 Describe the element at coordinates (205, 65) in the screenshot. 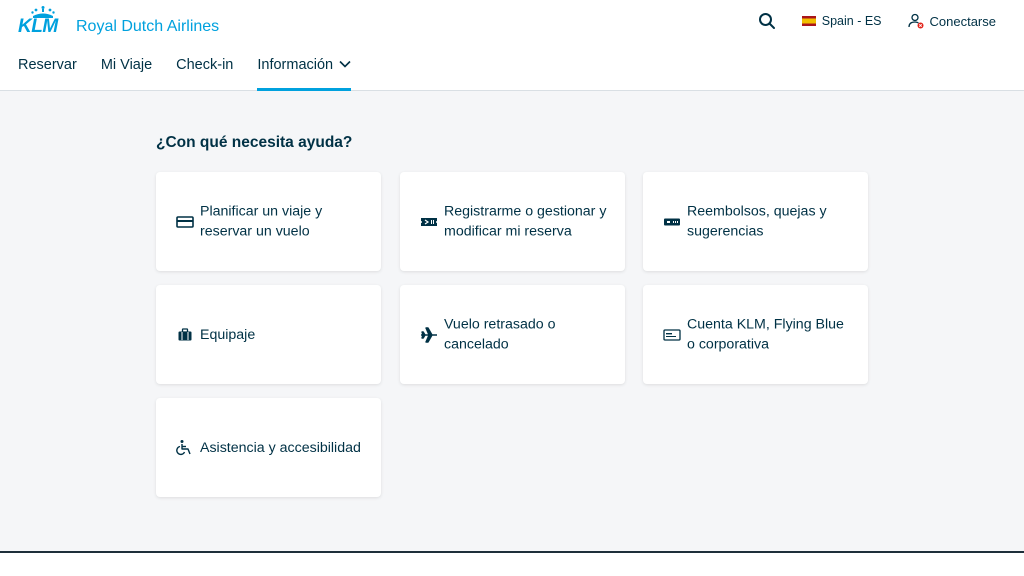

I see `nav-label: Check-in` at that location.